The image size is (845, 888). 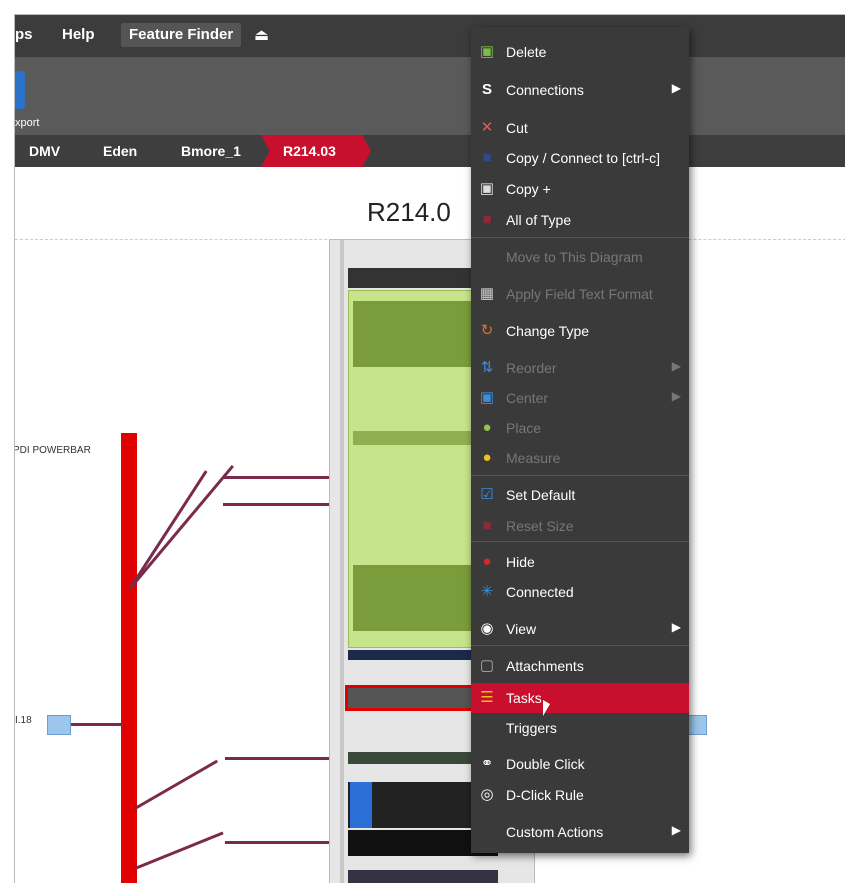 I want to click on menu-item-custom-actions: Custom Actions ▶, so click(x=580, y=832).